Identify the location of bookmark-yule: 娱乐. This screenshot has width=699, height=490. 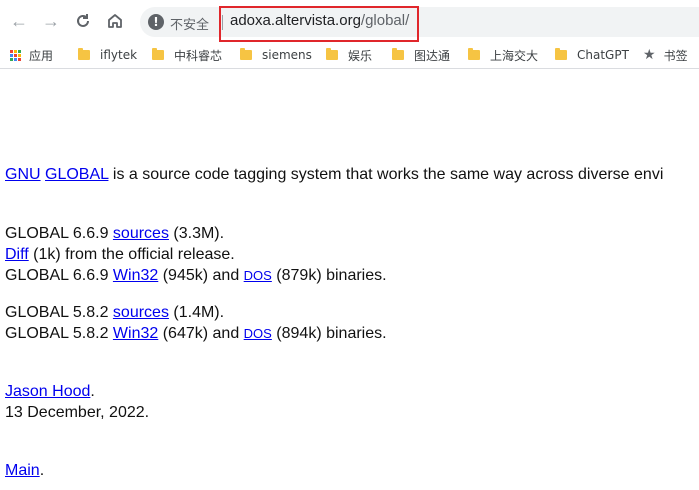
(349, 55).